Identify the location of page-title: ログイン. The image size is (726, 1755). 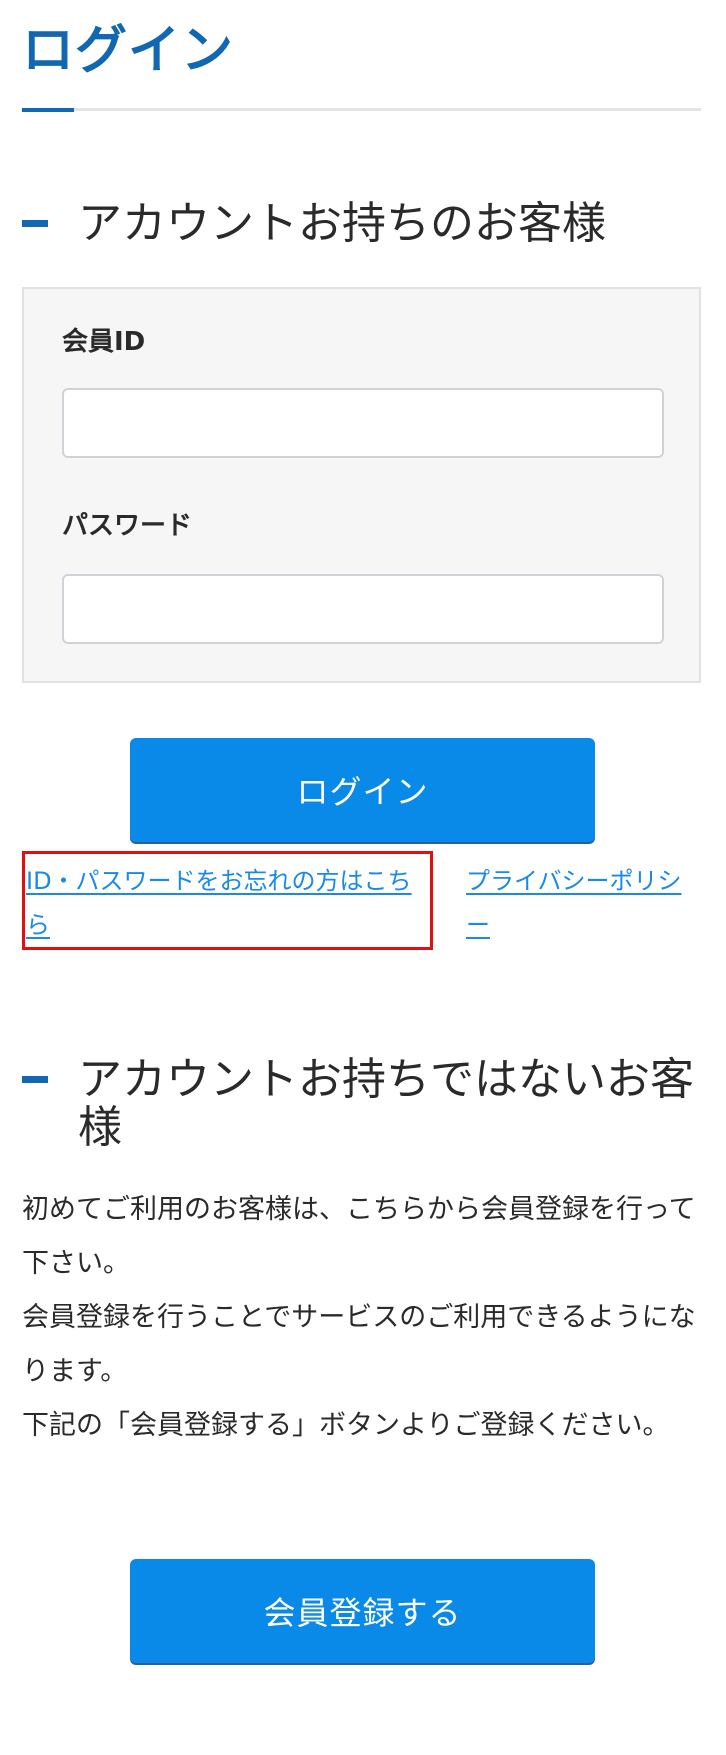
(128, 51).